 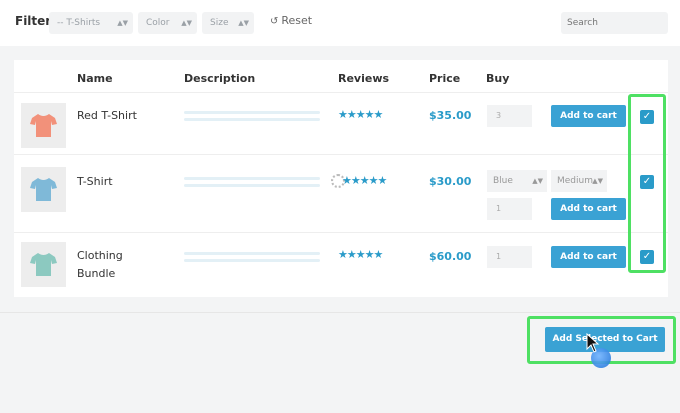 What do you see at coordinates (220, 78) in the screenshot?
I see `header-description: Description` at bounding box center [220, 78].